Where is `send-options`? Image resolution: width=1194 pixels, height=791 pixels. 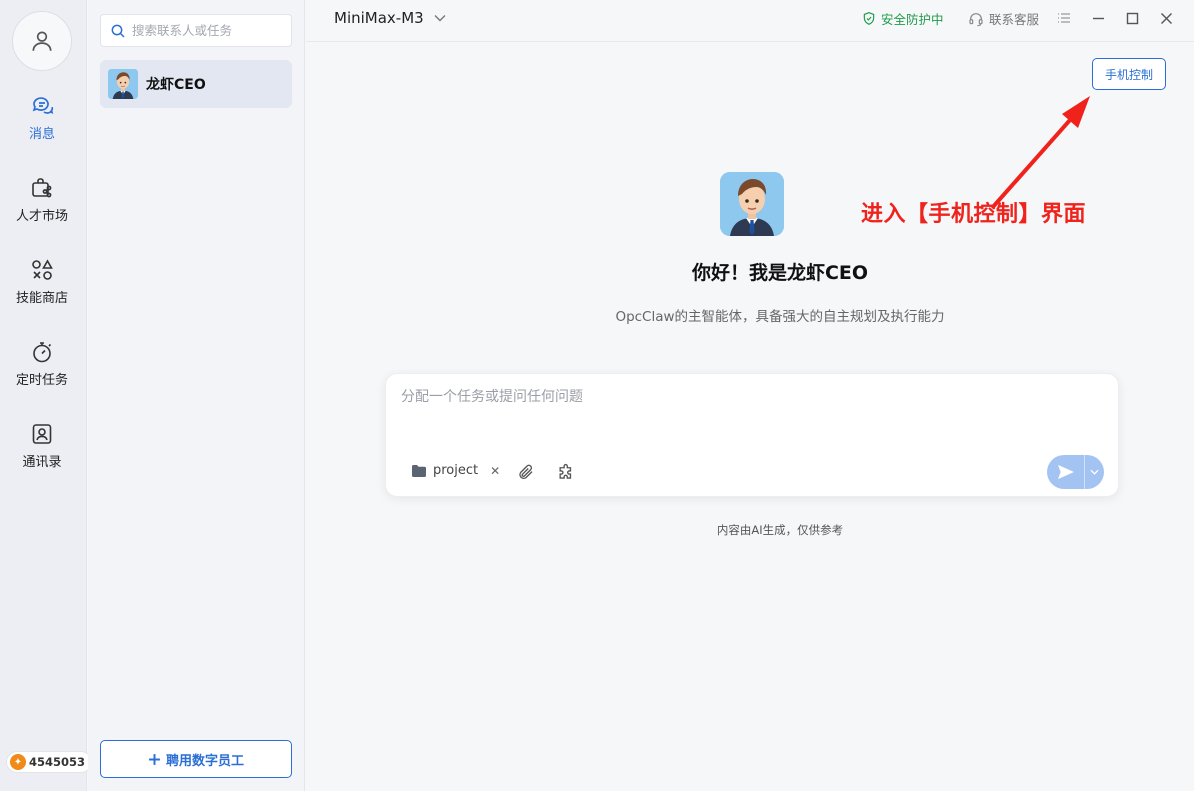 send-options is located at coordinates (1094, 472).